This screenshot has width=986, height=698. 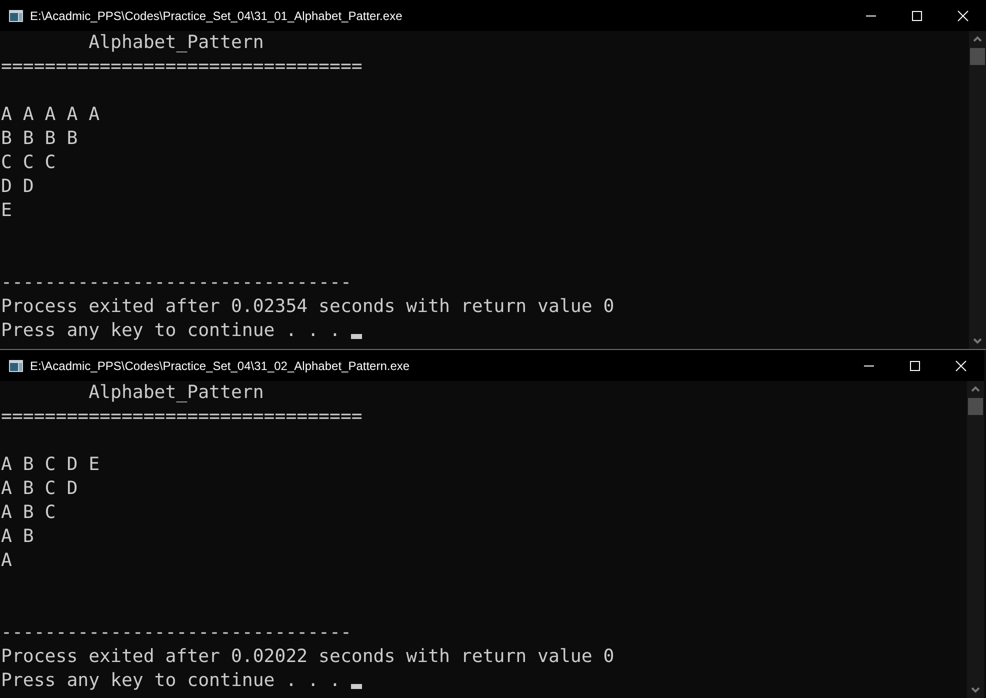 I want to click on console-text: C C C, so click(x=28, y=163).